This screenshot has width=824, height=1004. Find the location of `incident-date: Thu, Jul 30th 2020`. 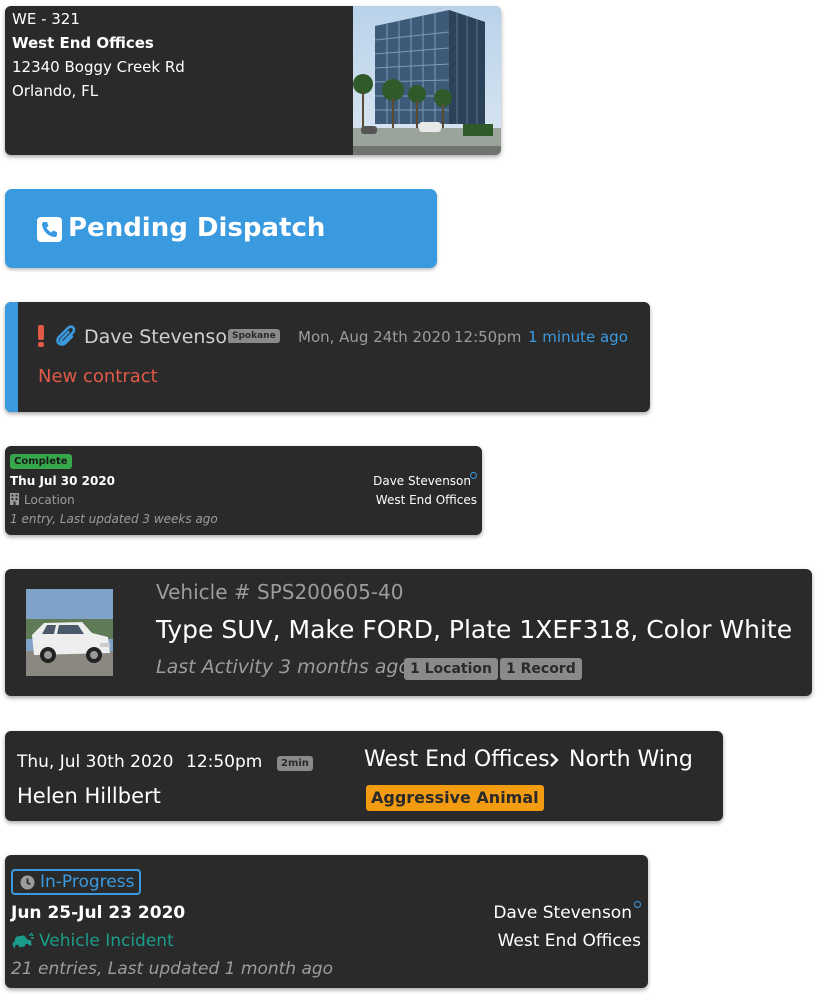

incident-date: Thu, Jul 30th 2020 is located at coordinates (95, 762).